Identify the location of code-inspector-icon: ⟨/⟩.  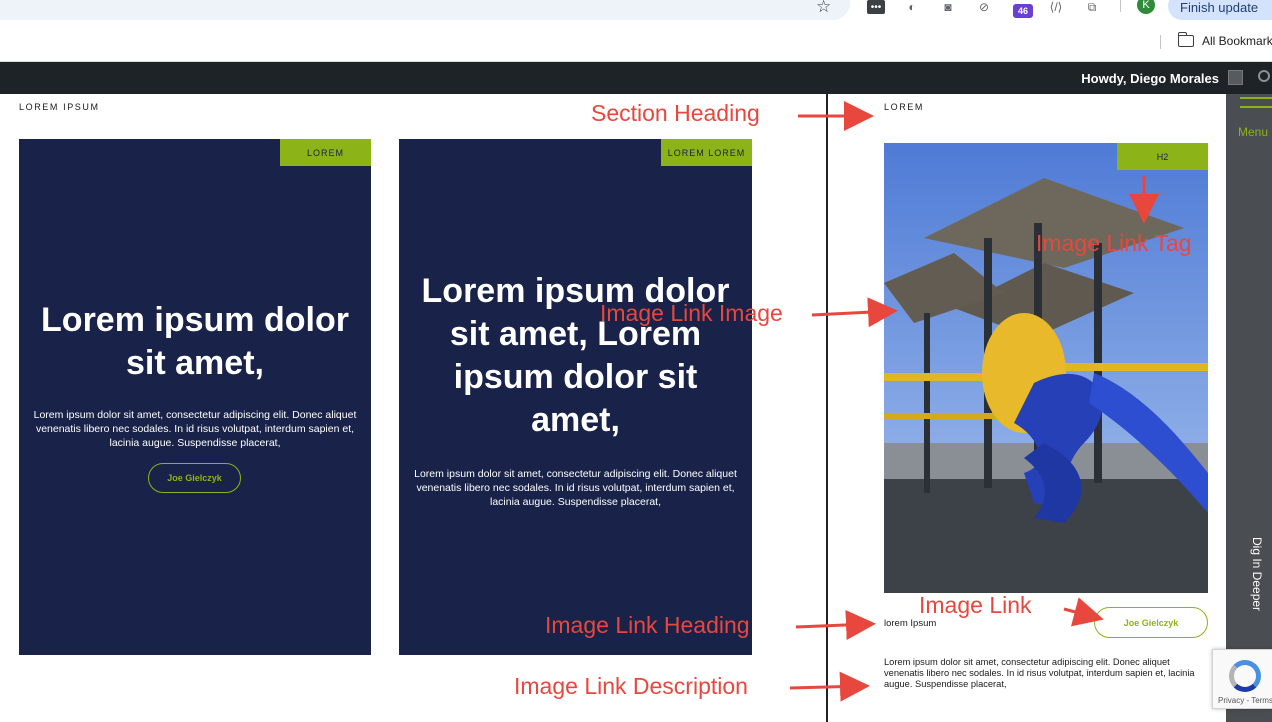
(1056, 7).